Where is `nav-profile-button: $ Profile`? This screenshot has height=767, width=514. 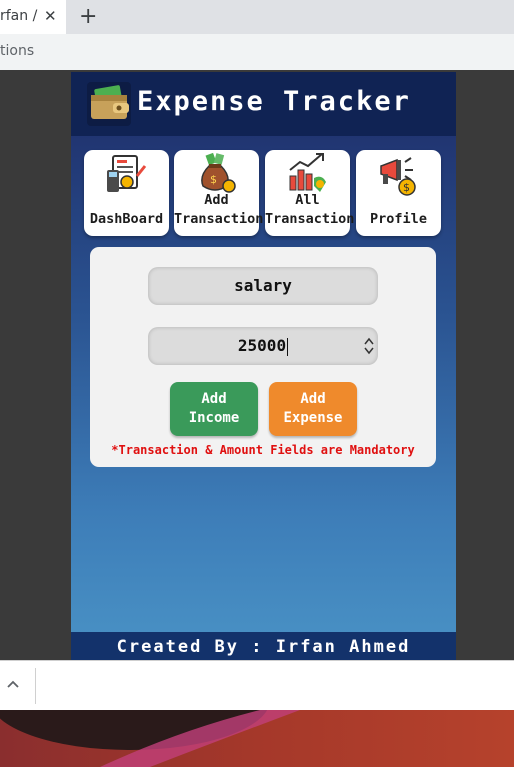
nav-profile-button: $ Profile is located at coordinates (398, 193).